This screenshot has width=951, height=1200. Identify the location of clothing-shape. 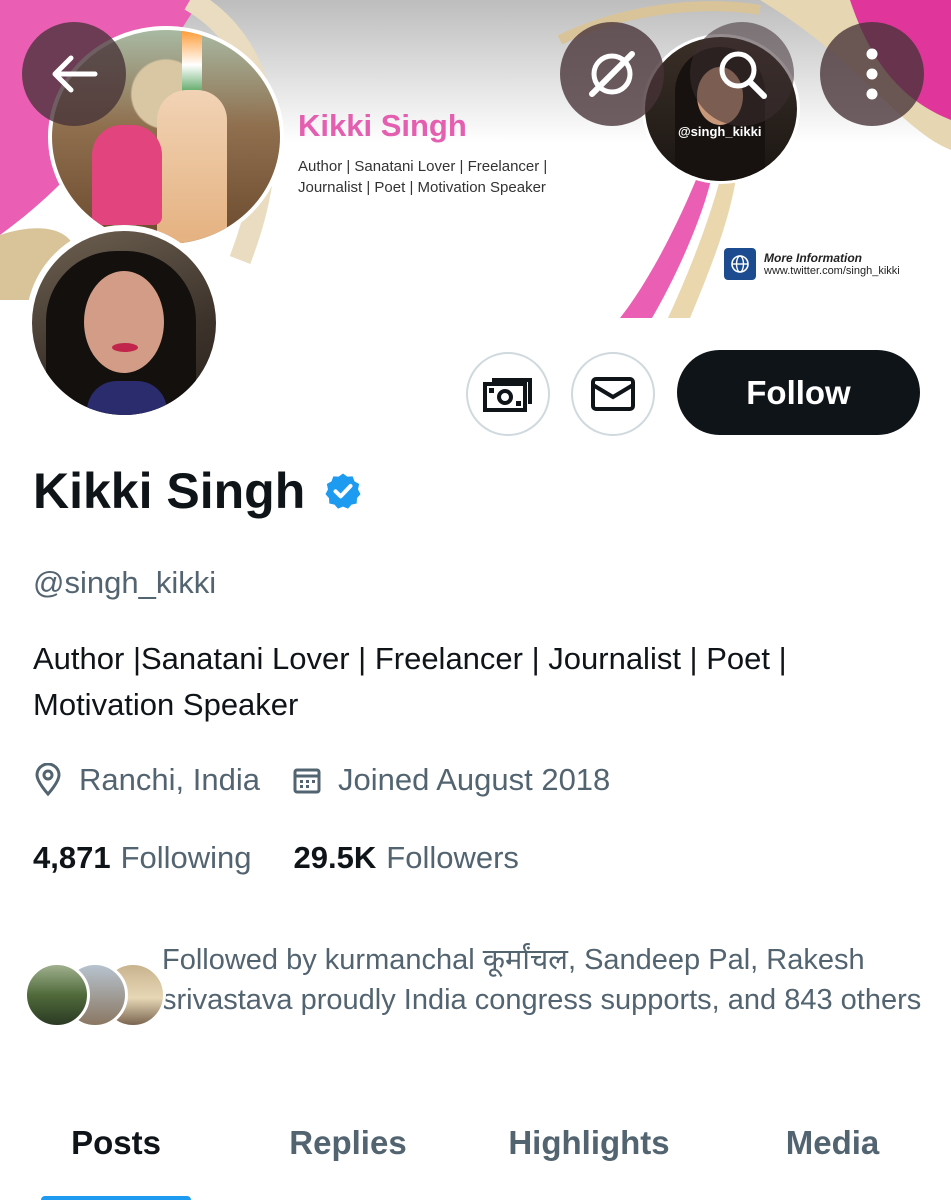
(127, 398).